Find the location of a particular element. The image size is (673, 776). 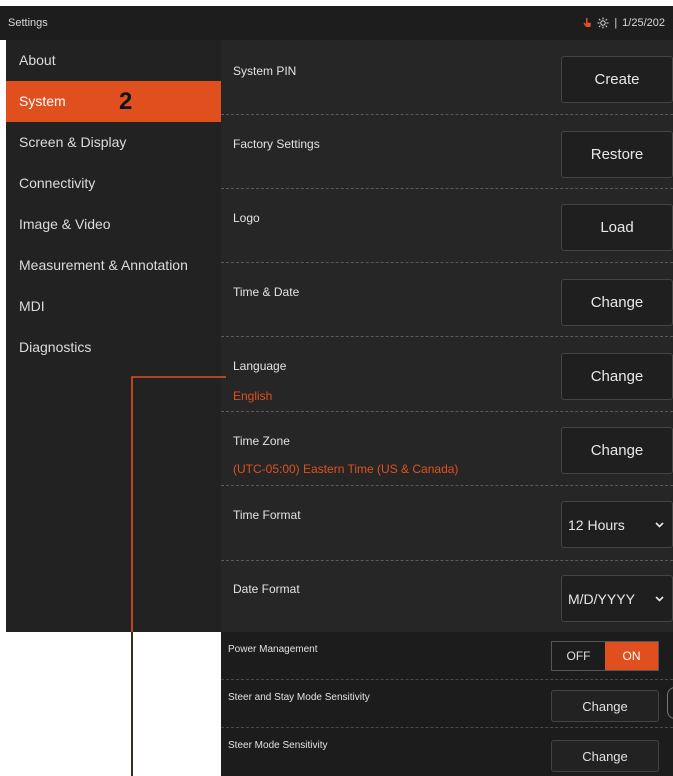

callout-leader-line is located at coordinates (178, 576).